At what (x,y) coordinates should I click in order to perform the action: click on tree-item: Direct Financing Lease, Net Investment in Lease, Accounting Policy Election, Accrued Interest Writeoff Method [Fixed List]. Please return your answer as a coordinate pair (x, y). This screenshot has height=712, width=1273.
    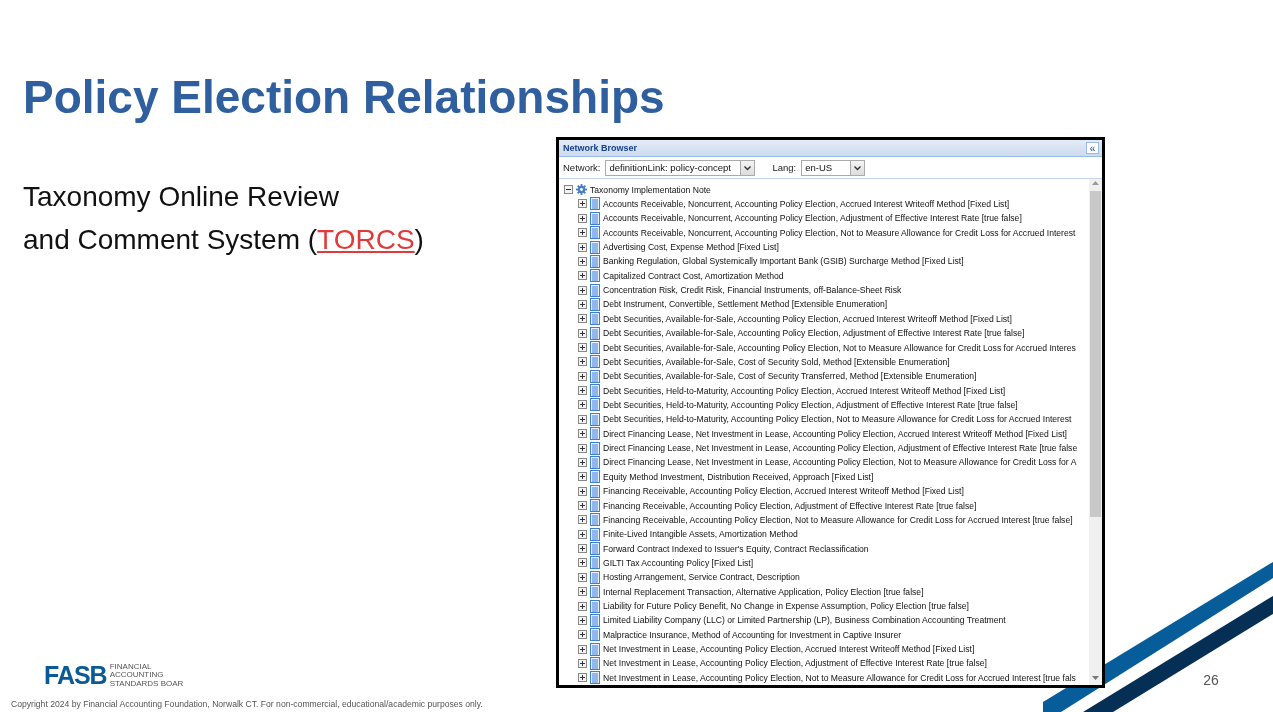
    Looking at the image, I should click on (835, 433).